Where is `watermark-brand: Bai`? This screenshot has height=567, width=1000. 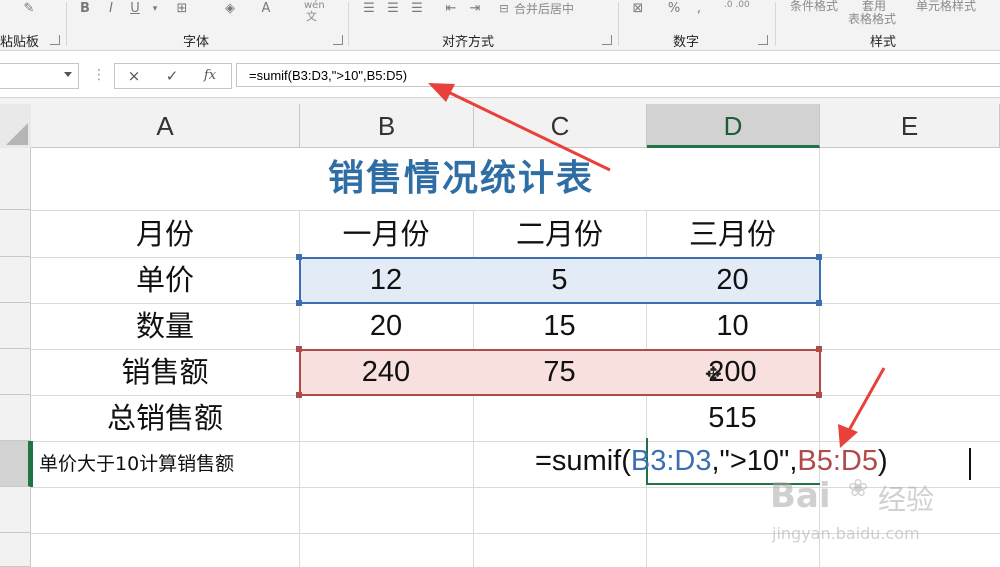
watermark-brand: Bai is located at coordinates (800, 496).